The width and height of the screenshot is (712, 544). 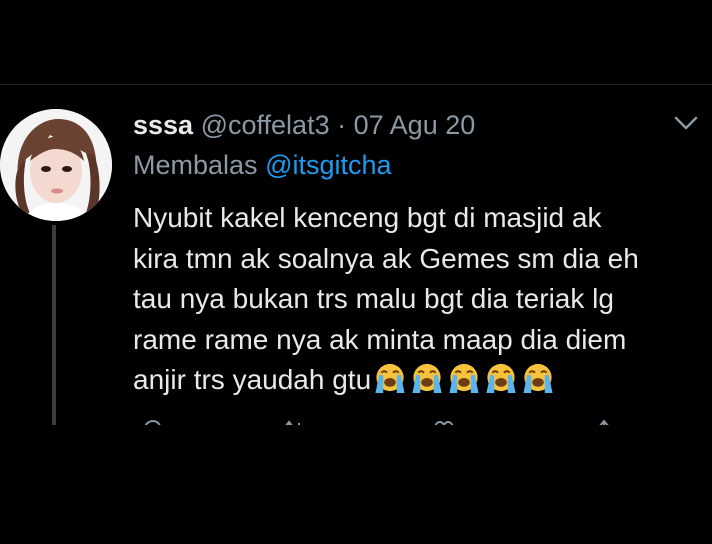 I want to click on tweet-text-line: Nyubit kakel kenceng bgt di masjid ak, so click(x=367, y=217).